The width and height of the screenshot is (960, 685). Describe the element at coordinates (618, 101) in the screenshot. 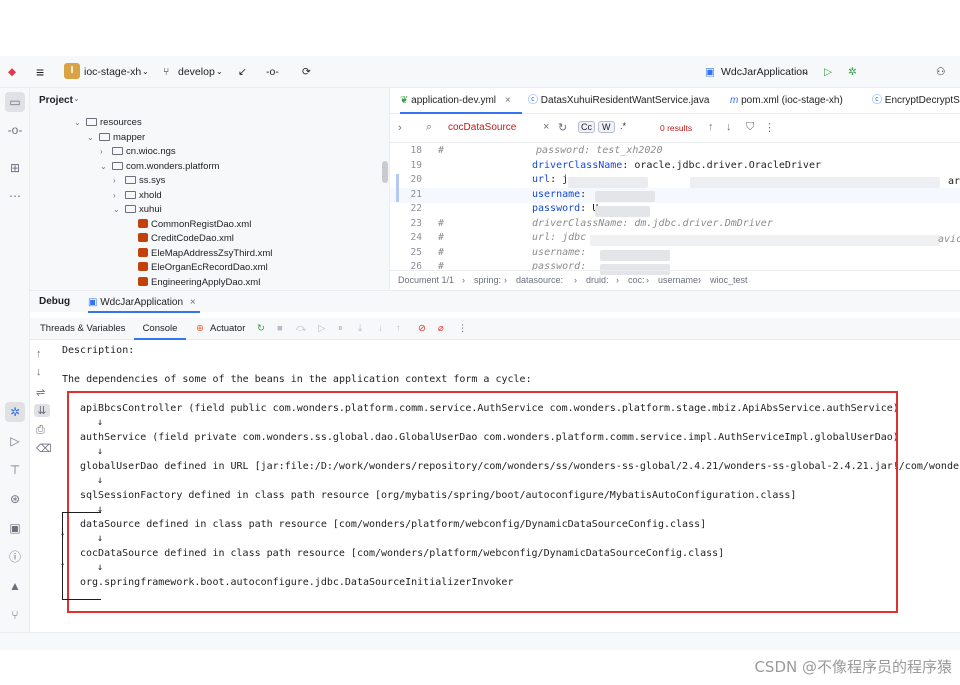

I see `tab-datasxuhui-service: ⓒ DatasXuhuiResidentWantService.java` at that location.